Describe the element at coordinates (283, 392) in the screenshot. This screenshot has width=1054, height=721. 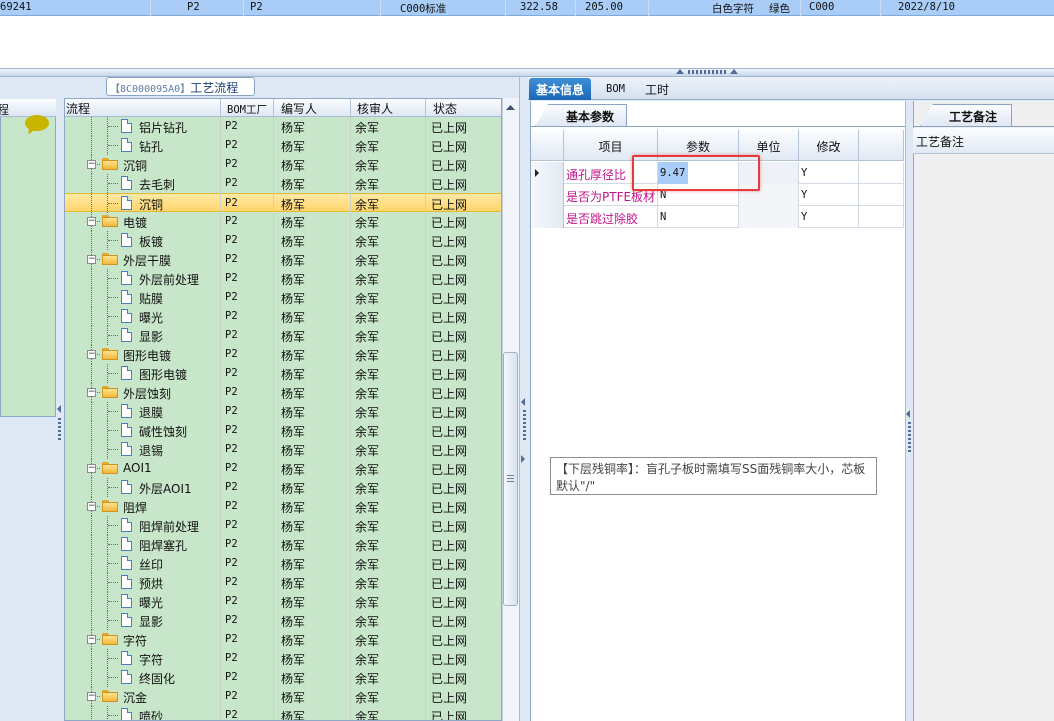
I see `tree-row: − 外层蚀刻 P2 杨军 余军 已上网` at that location.